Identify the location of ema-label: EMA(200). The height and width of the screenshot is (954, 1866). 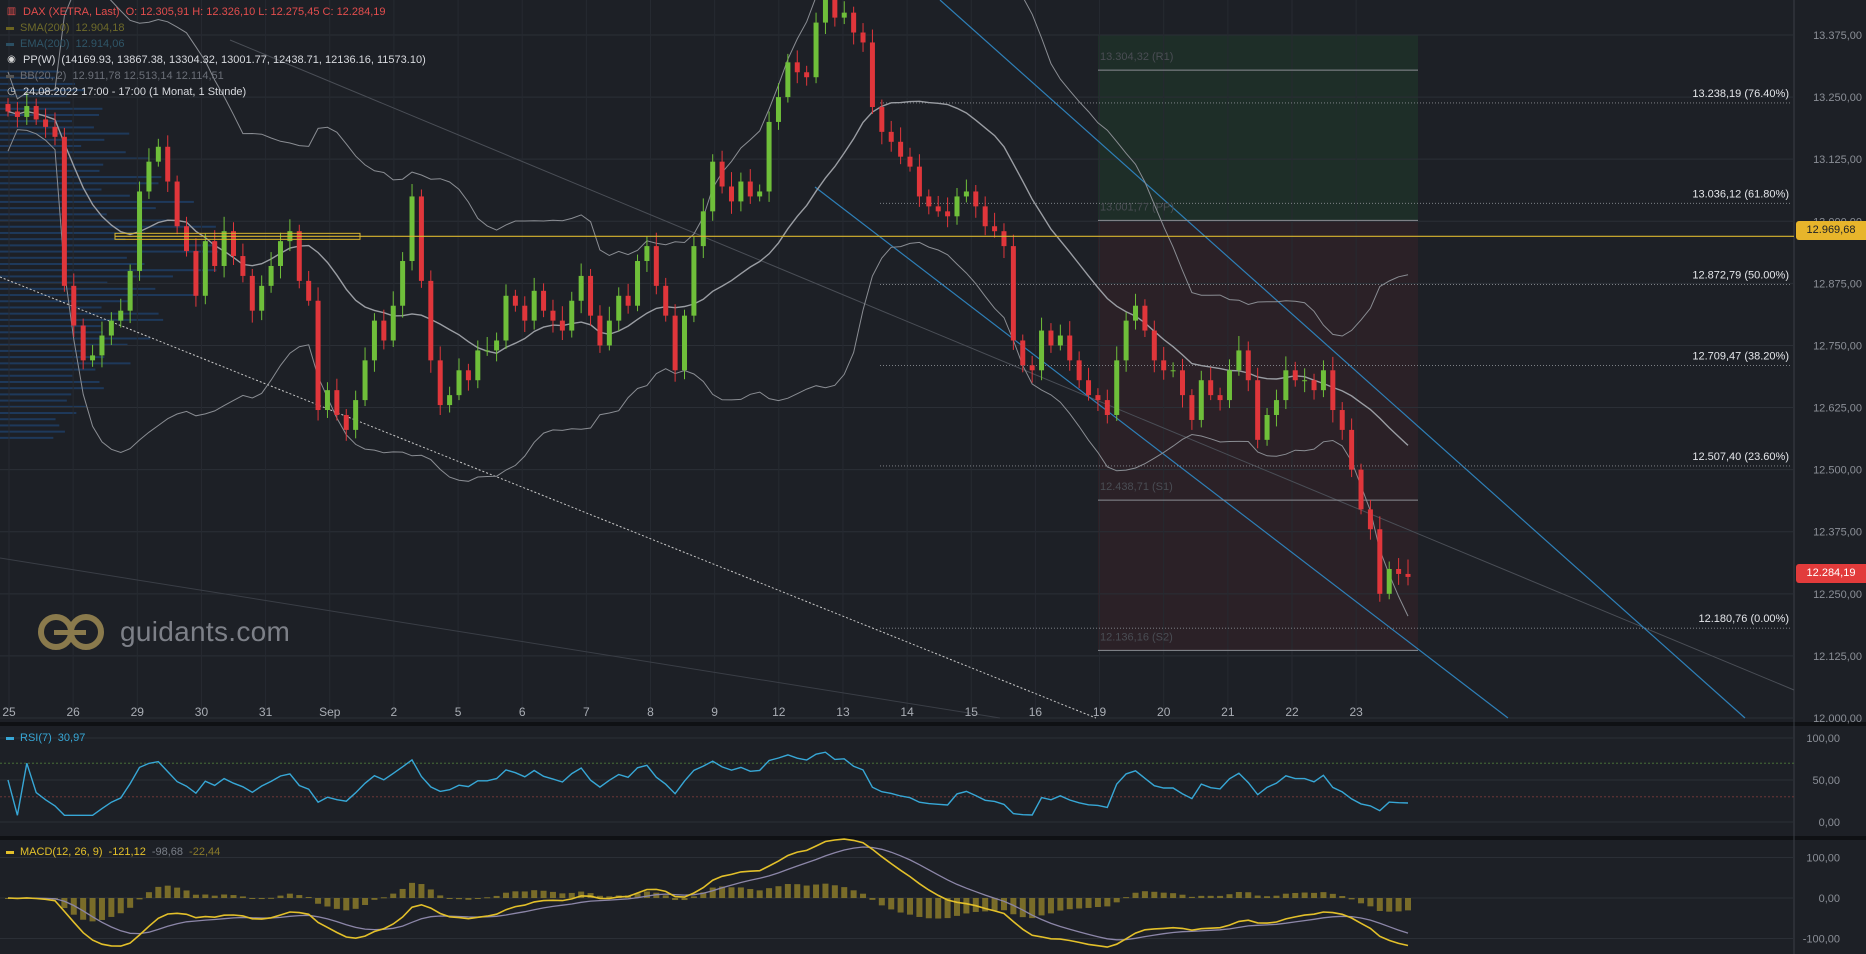
(45, 44).